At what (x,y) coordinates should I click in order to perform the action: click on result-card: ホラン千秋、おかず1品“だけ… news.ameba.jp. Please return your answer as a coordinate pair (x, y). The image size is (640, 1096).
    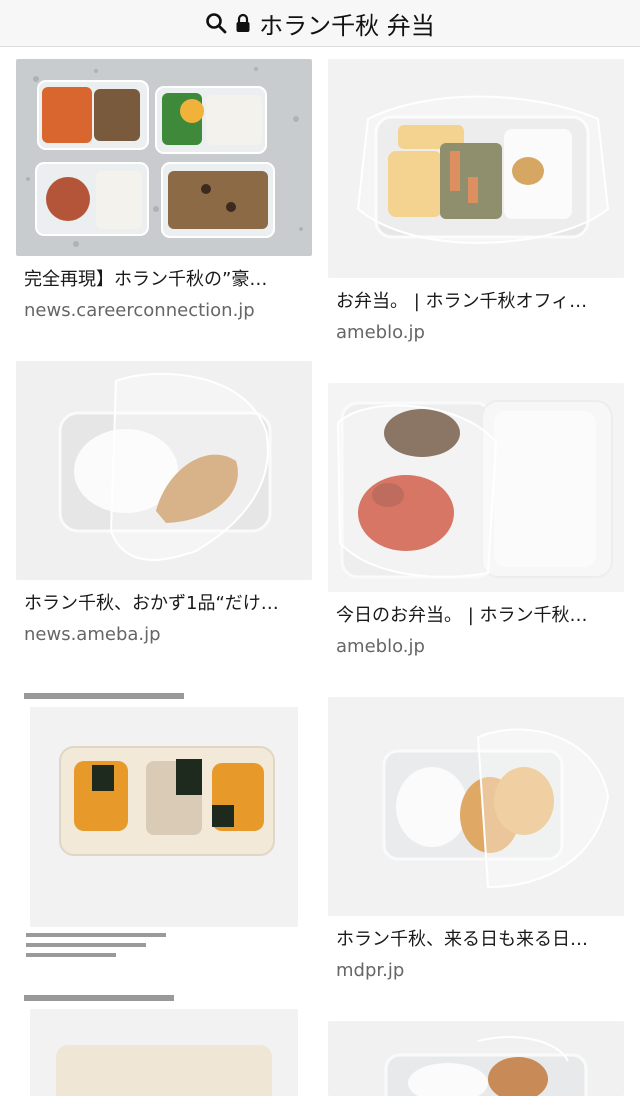
    Looking at the image, I should click on (164, 503).